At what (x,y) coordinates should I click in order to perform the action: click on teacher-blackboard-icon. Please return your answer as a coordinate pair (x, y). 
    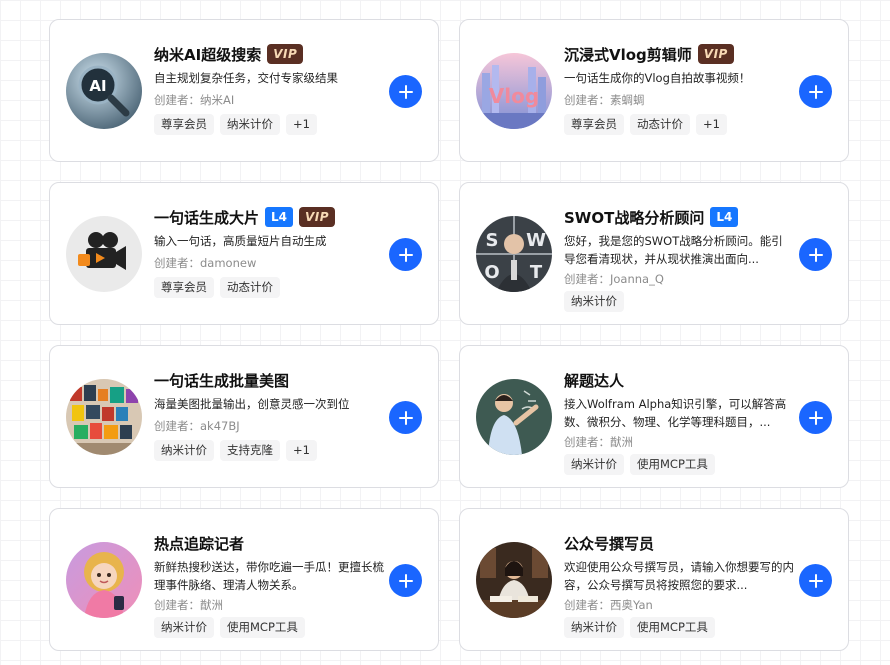
    Looking at the image, I should click on (514, 417).